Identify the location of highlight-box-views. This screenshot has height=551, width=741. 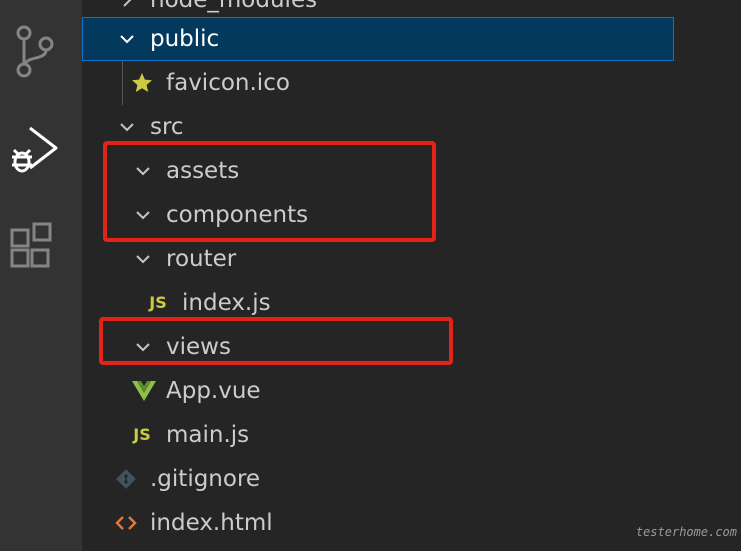
(276, 341).